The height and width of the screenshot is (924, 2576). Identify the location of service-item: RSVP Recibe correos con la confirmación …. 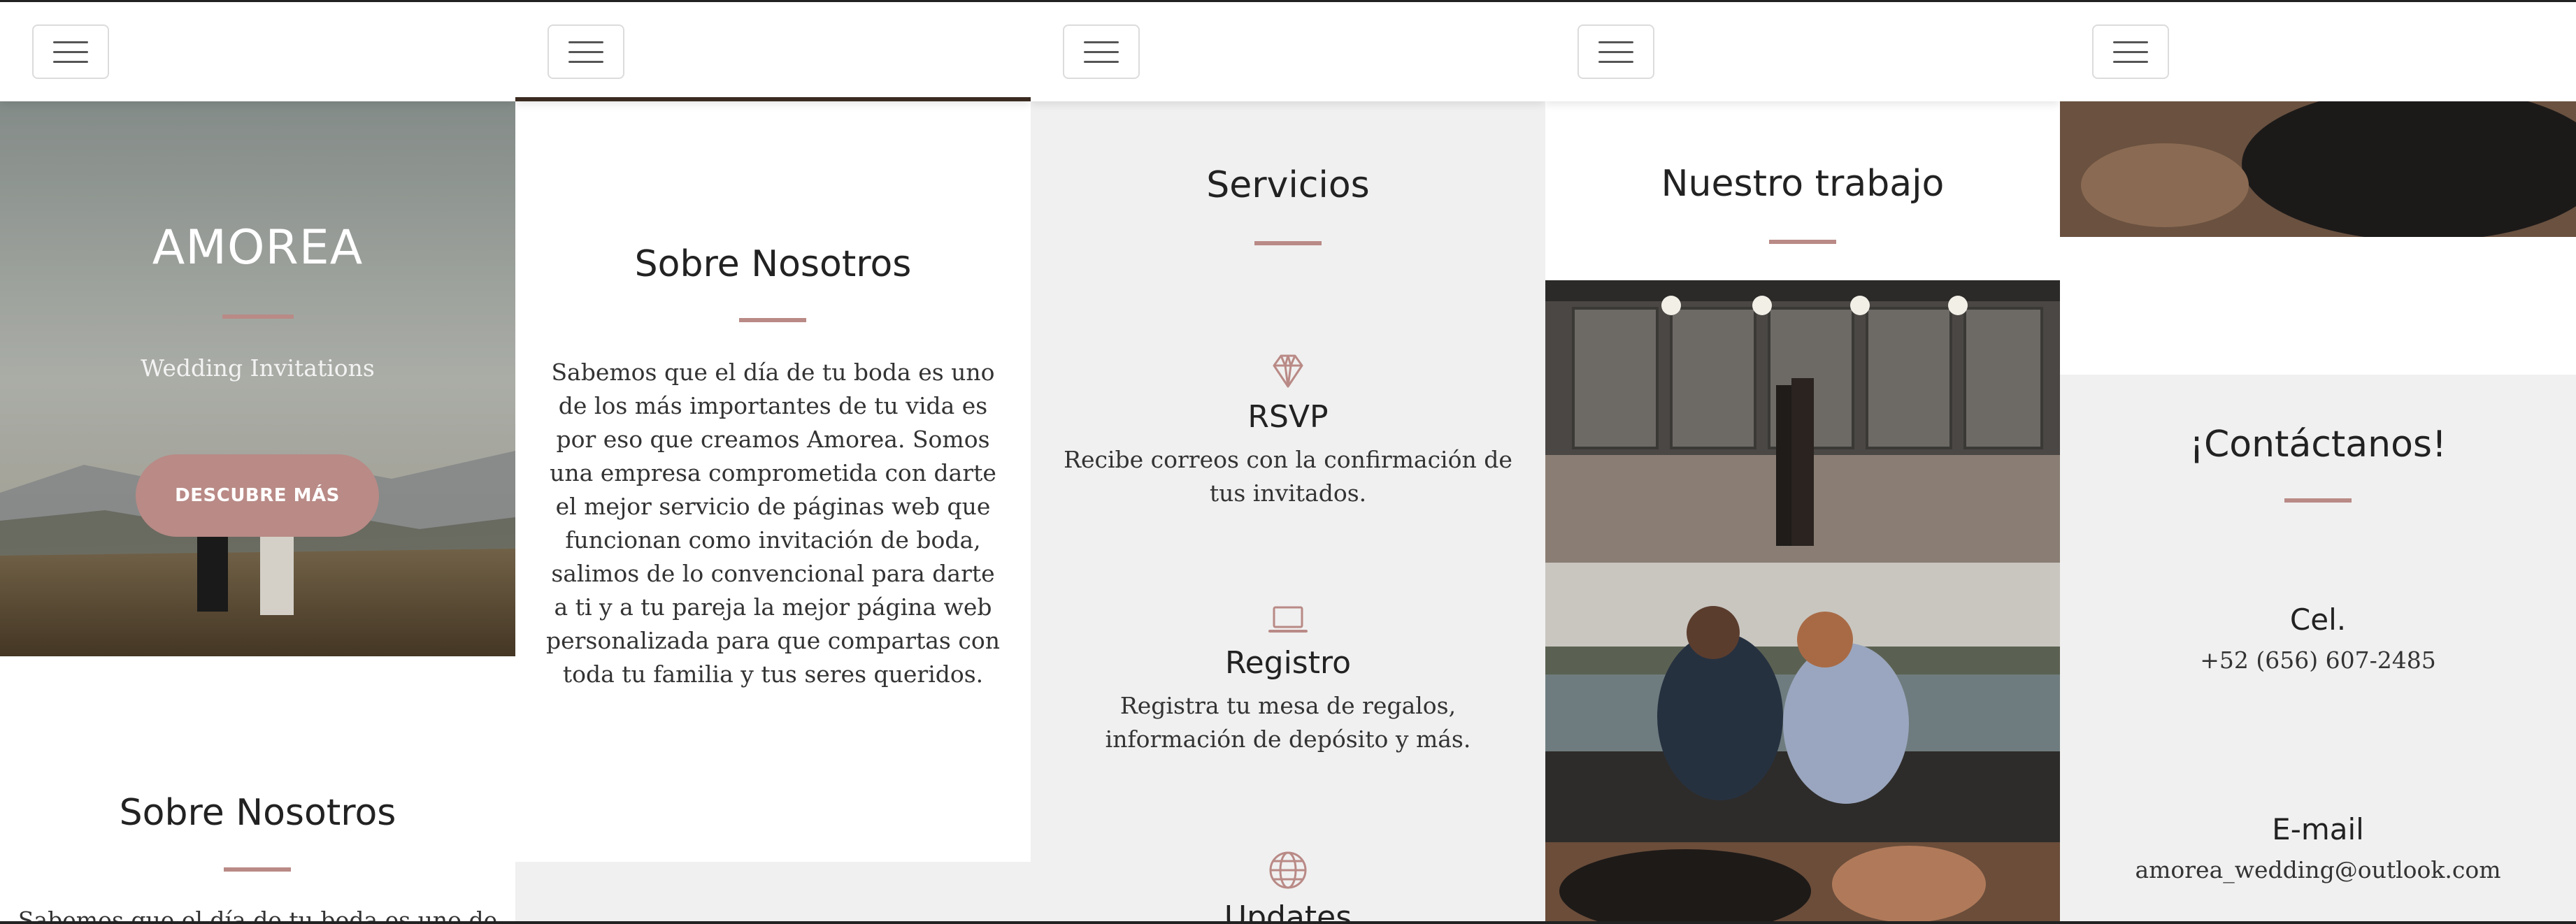
(1288, 431).